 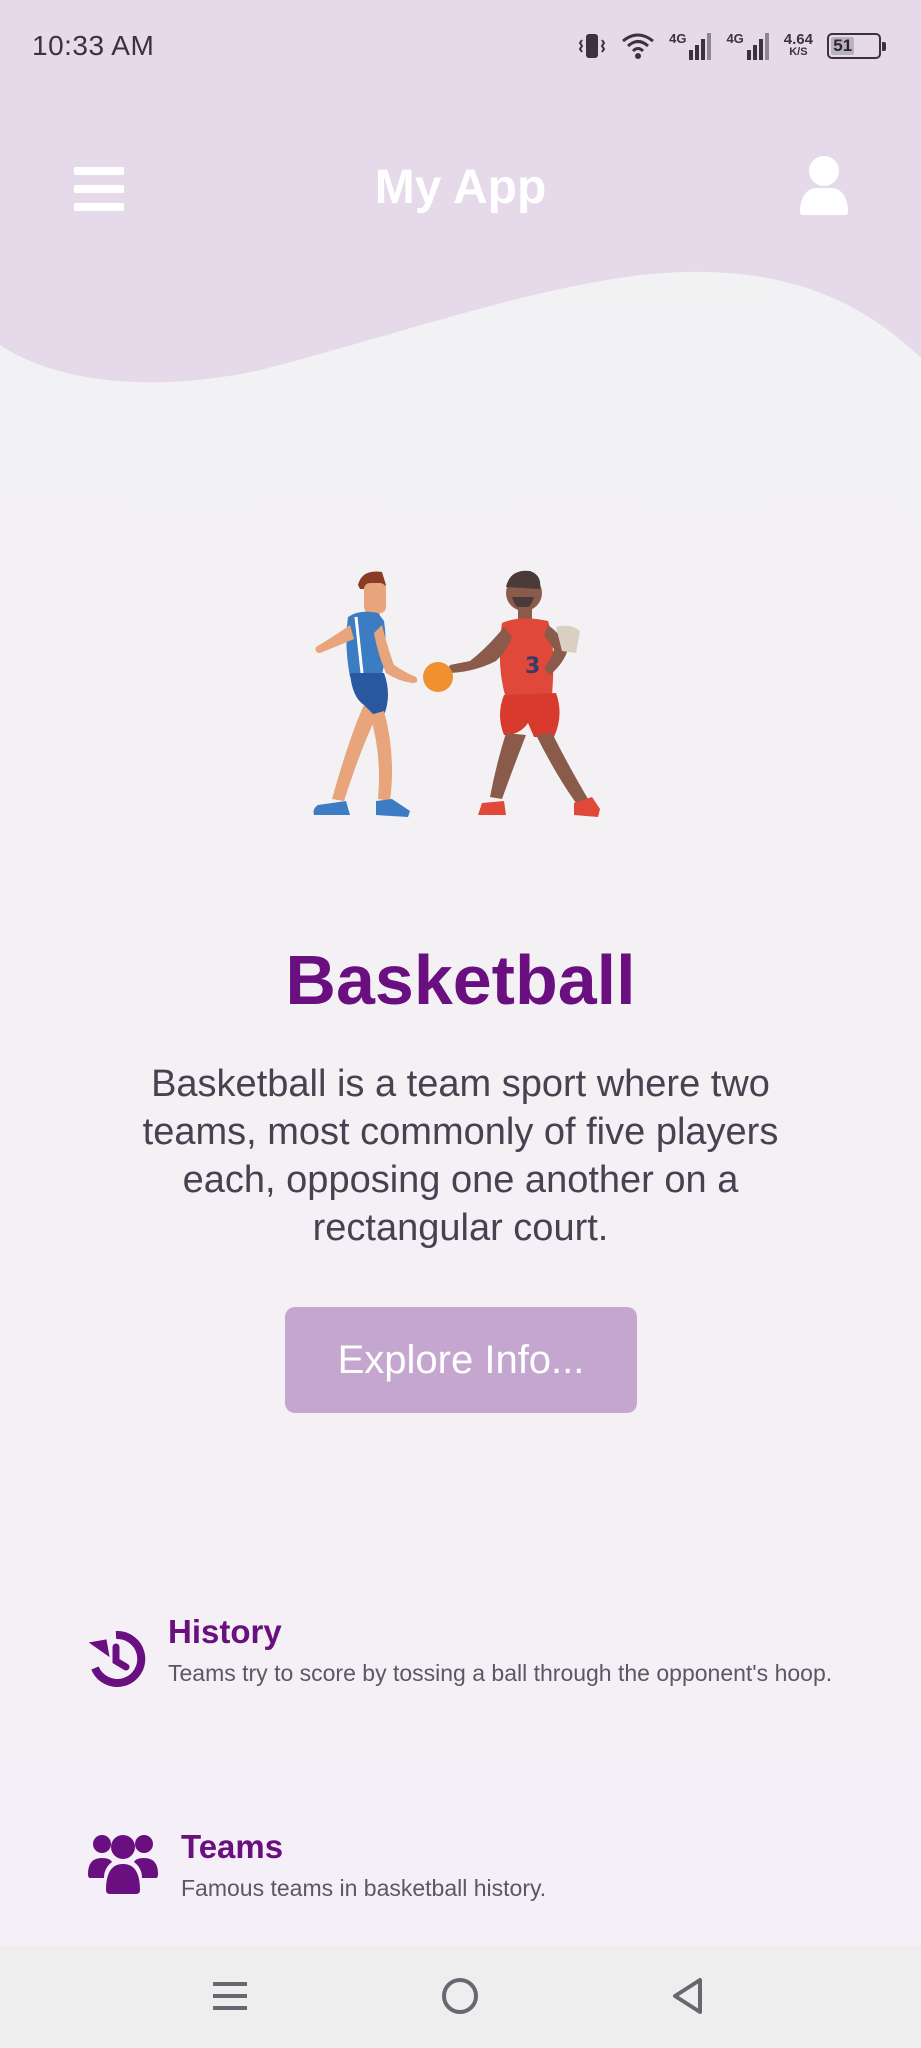 What do you see at coordinates (225, 1631) in the screenshot?
I see `feature-title: History` at bounding box center [225, 1631].